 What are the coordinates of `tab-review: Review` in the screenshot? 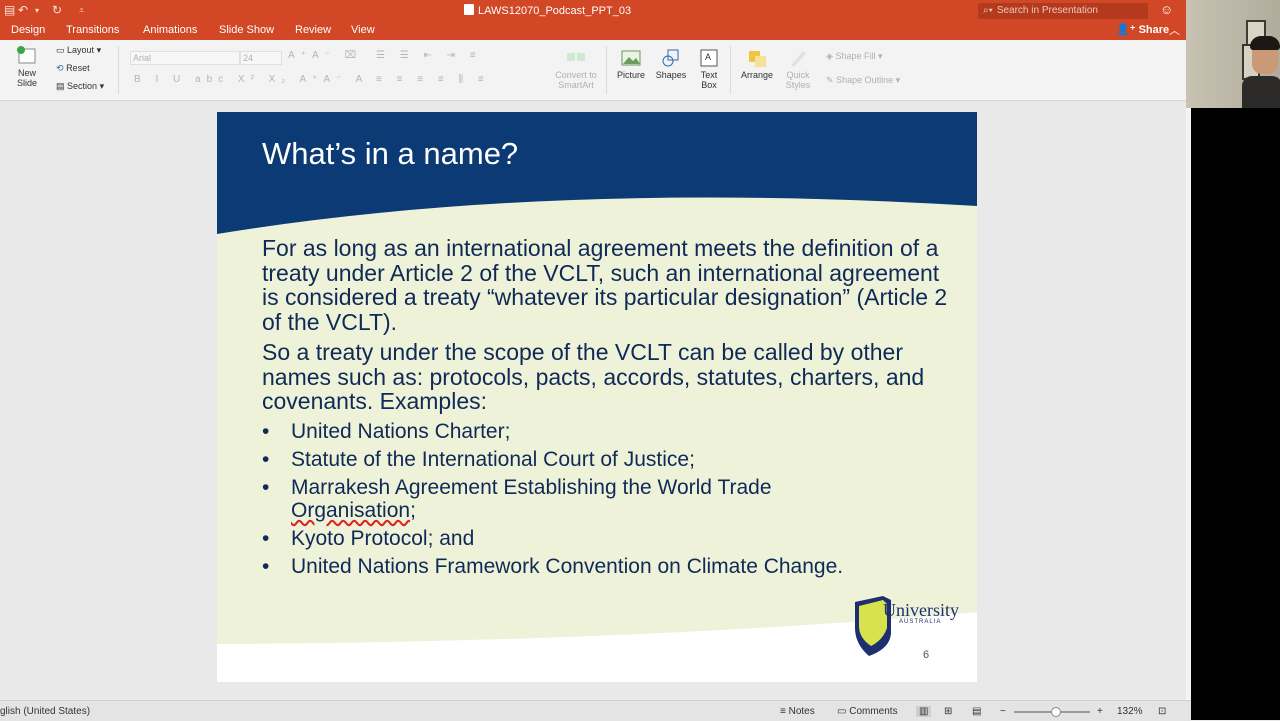 It's located at (313, 30).